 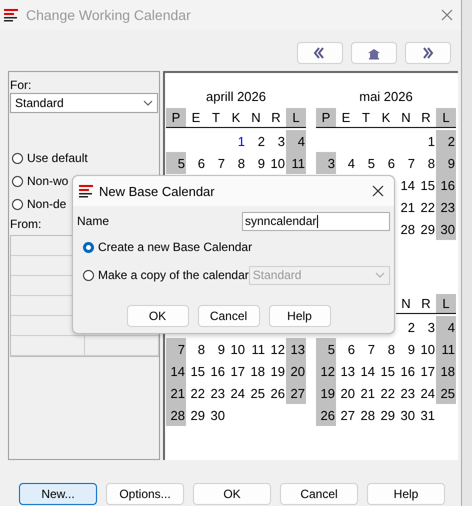 I want to click on month-title: mai 2026, so click(x=386, y=96).